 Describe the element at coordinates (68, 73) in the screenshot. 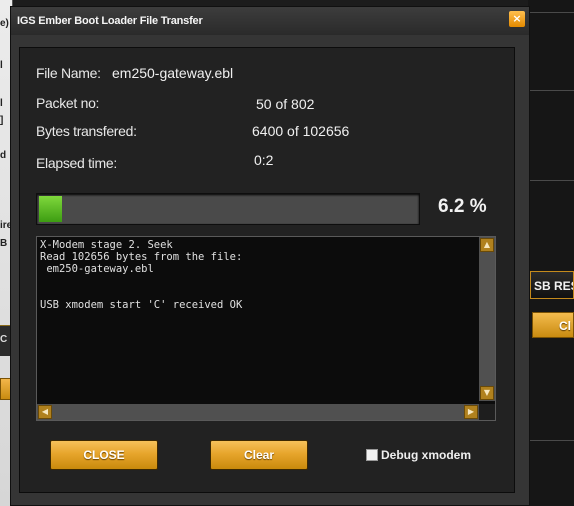

I see `file-name-label: File Name:` at that location.